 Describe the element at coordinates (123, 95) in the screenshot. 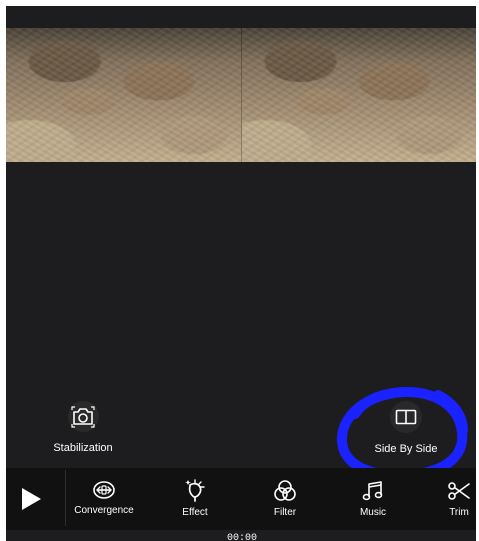

I see `video-left-frame` at that location.